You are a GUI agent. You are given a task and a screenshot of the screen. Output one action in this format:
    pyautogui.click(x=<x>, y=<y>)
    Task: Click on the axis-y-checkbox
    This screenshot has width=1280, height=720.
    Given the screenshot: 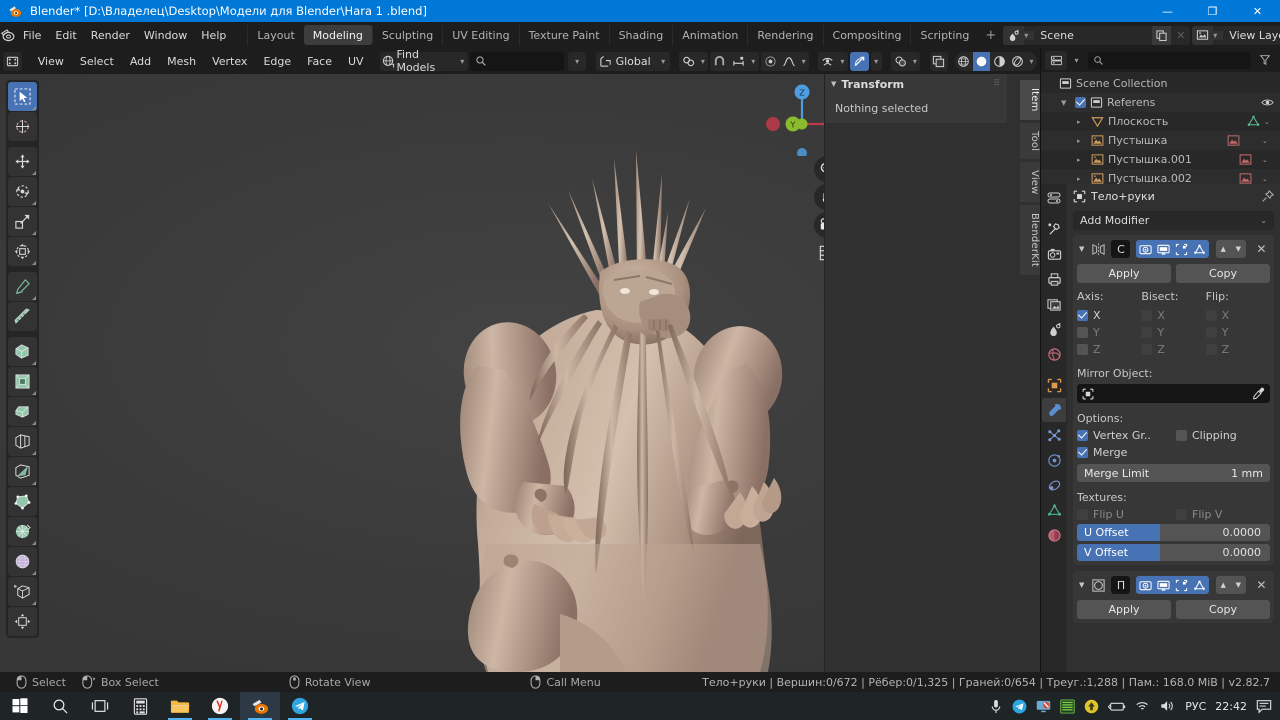 What is the action you would take?
    pyautogui.click(x=1082, y=332)
    